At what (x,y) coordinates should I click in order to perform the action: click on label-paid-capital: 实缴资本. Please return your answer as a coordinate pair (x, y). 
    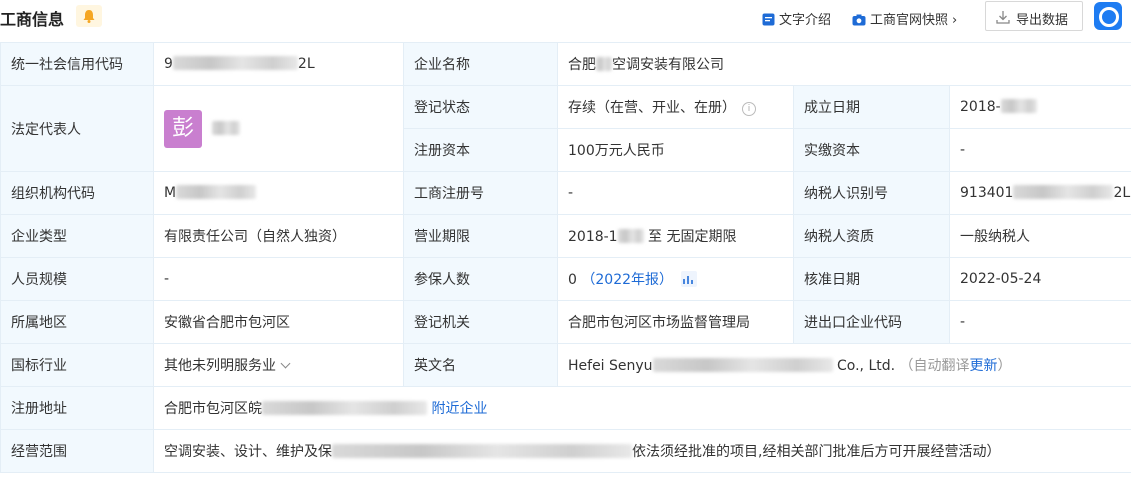
    Looking at the image, I should click on (871, 150).